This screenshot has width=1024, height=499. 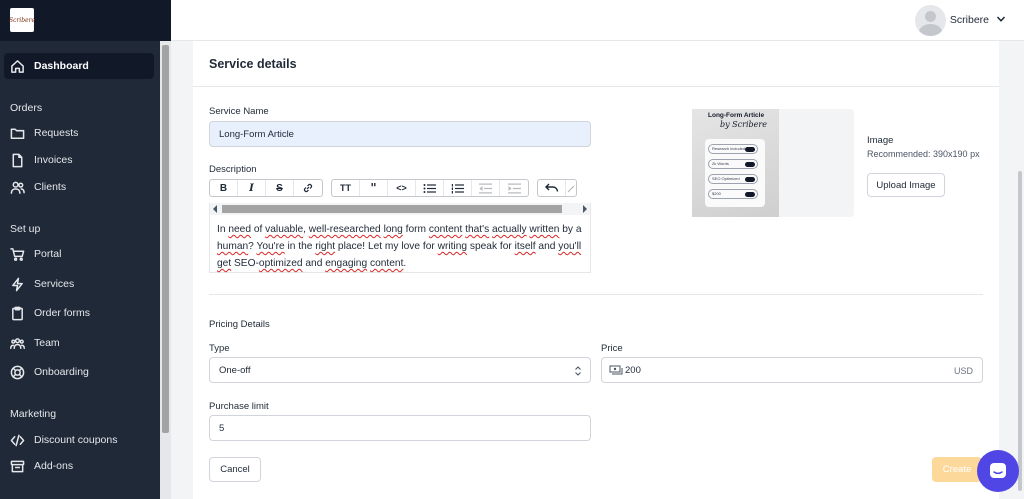 I want to click on sidebar-scroll-thumb, so click(x=165, y=239).